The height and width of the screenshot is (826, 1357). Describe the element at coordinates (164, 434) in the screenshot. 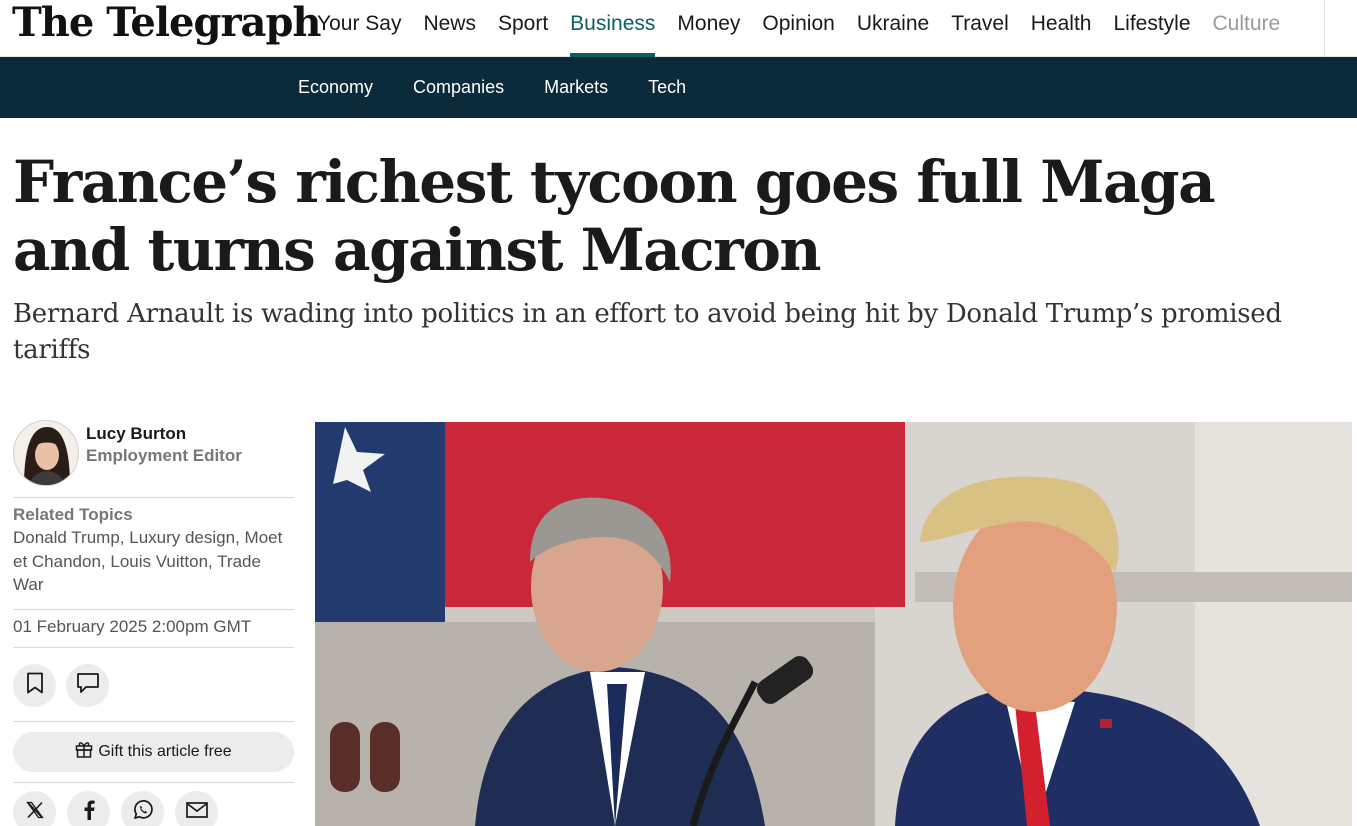

I see `author-name: Lucy Burton` at that location.